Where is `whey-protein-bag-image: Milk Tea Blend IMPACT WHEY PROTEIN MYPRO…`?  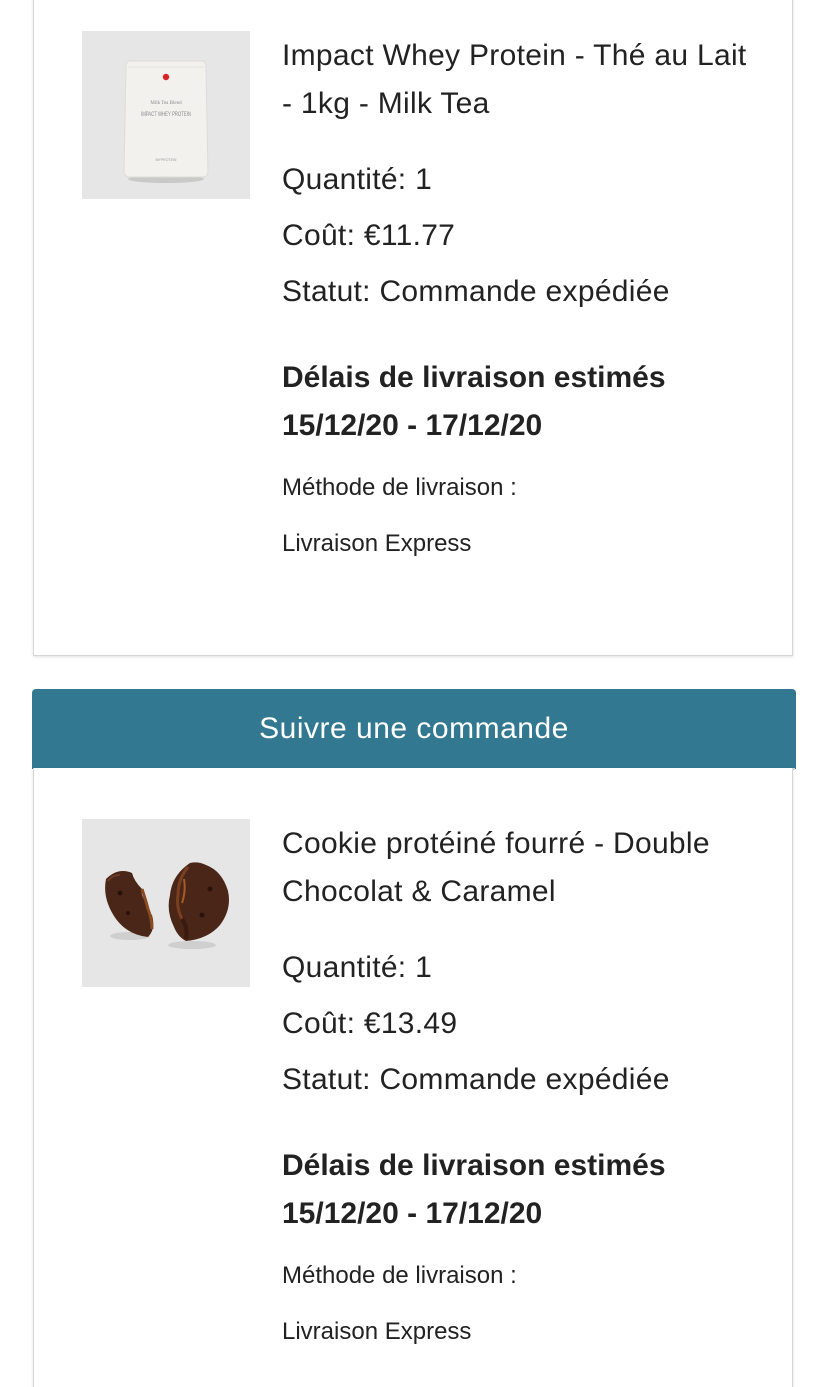 whey-protein-bag-image: Milk Tea Blend IMPACT WHEY PROTEIN MYPRO… is located at coordinates (166, 115).